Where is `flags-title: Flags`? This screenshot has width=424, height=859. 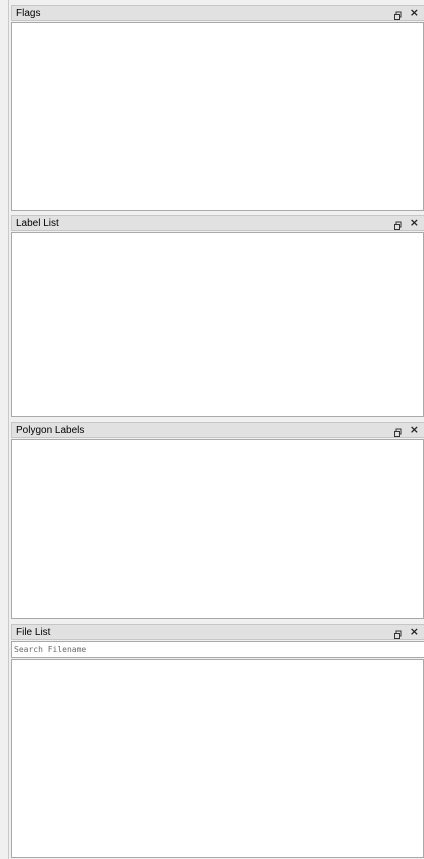 flags-title: Flags is located at coordinates (28, 13).